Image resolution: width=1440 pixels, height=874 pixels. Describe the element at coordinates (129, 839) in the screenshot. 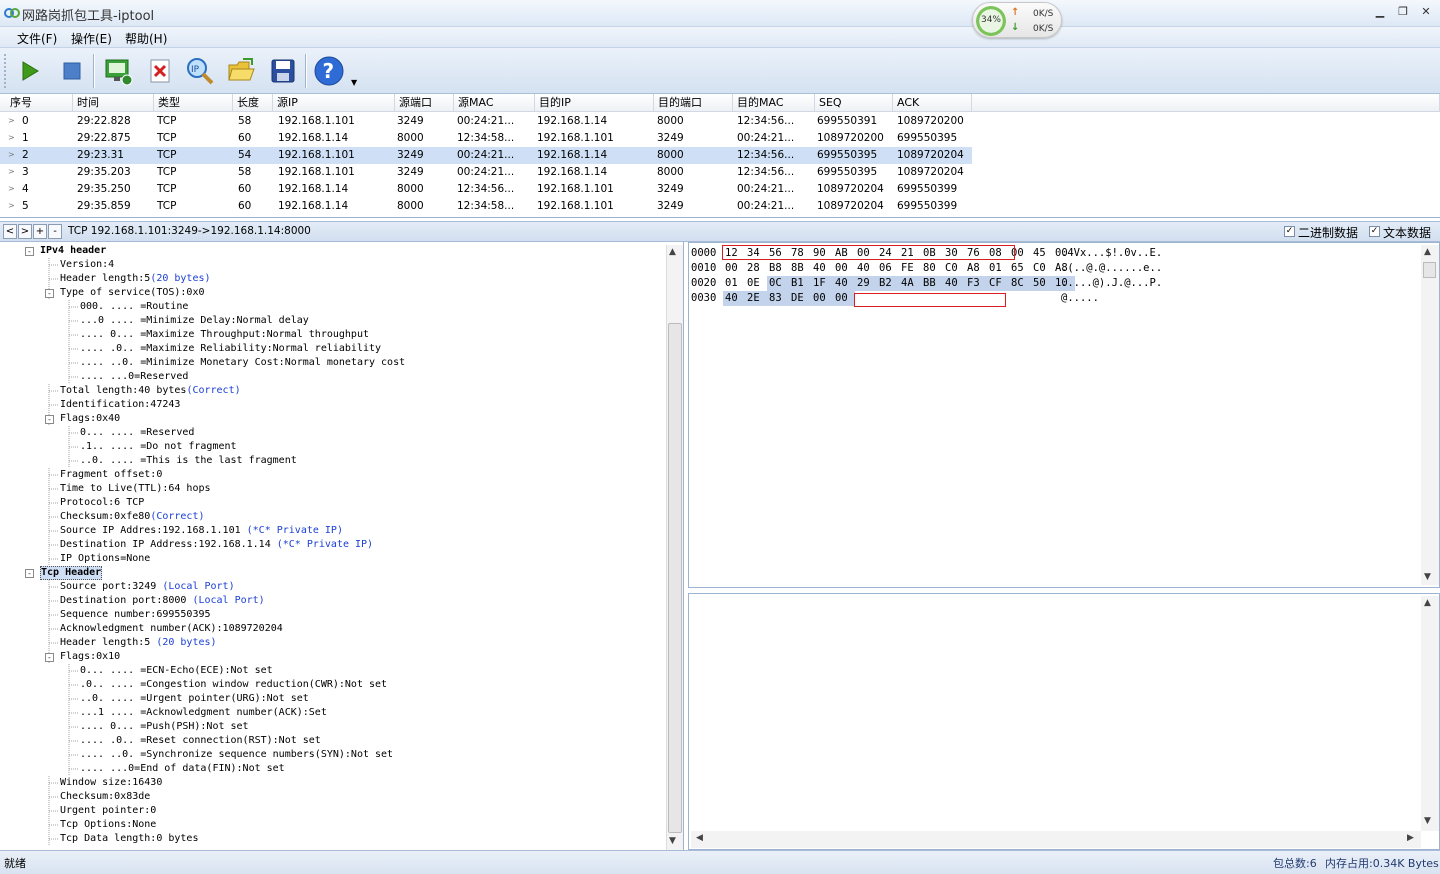

I see `tree-node: Tcp Data length:0 bytes` at that location.